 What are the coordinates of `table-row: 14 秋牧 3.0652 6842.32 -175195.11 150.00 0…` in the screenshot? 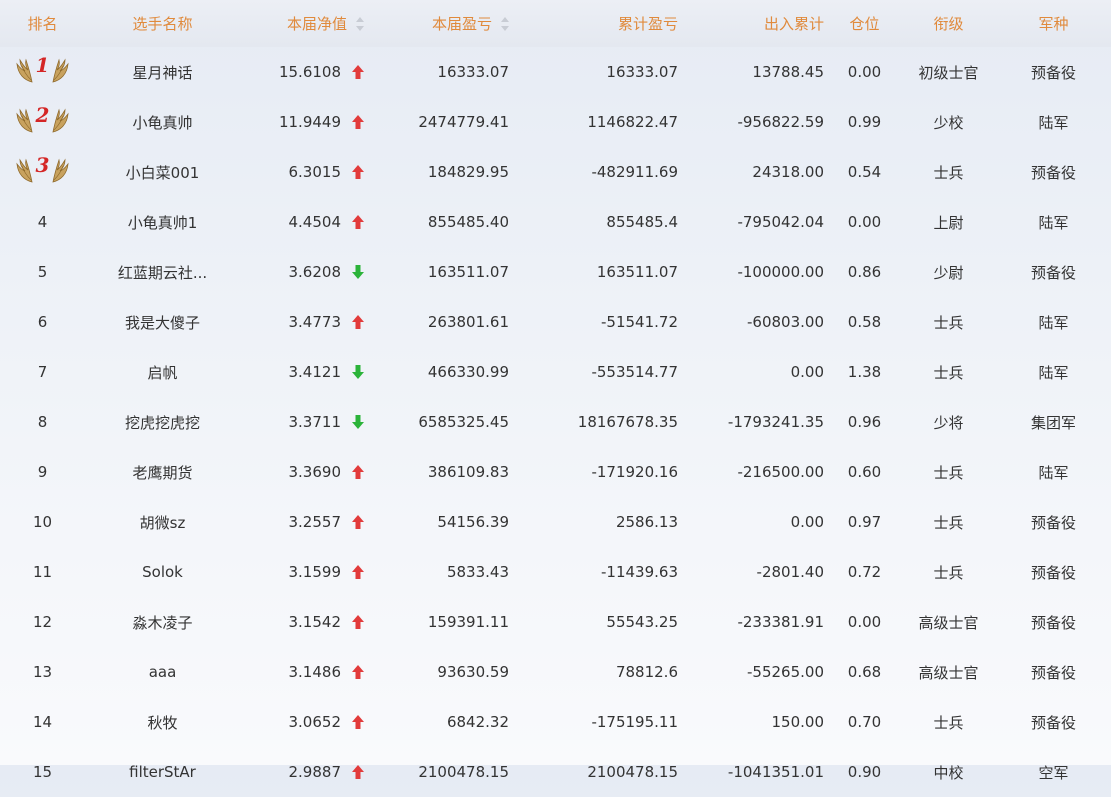 It's located at (555, 722).